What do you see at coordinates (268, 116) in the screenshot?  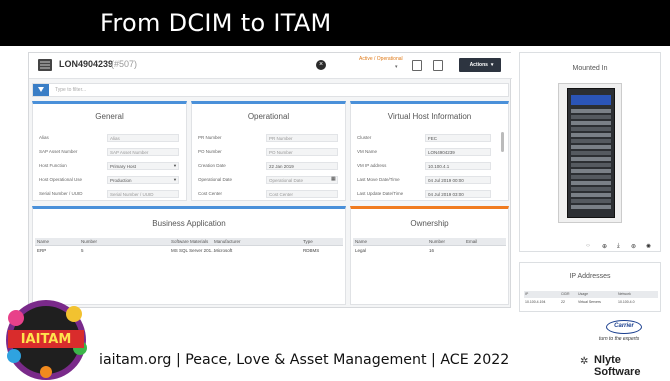 I see `operational-title: Operational` at bounding box center [268, 116].